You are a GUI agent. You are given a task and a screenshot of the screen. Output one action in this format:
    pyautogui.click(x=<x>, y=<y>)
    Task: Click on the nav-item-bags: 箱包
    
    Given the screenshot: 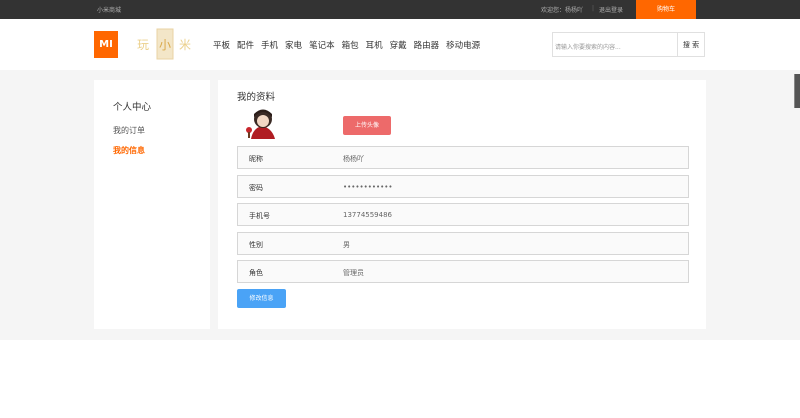 What is the action you would take?
    pyautogui.click(x=350, y=45)
    